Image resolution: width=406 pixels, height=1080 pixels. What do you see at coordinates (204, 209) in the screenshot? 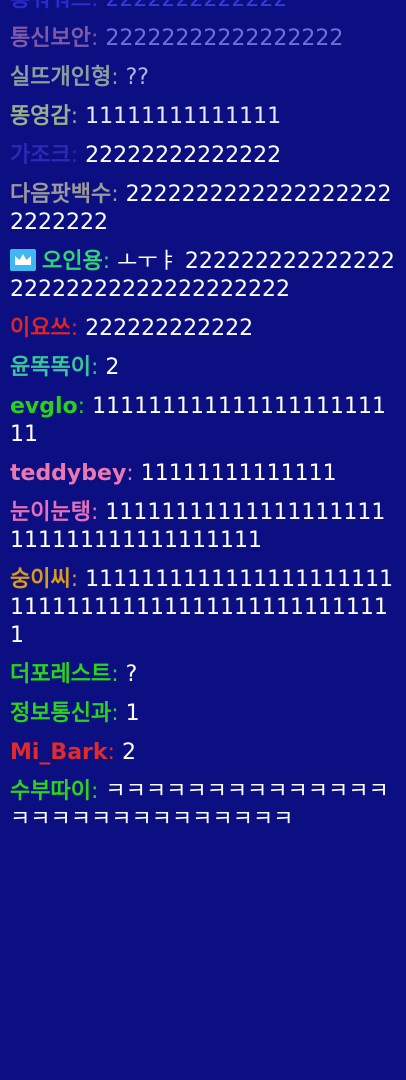
I see `chat-message: 다음팟백수: 22222222222222222222222222` at bounding box center [204, 209].